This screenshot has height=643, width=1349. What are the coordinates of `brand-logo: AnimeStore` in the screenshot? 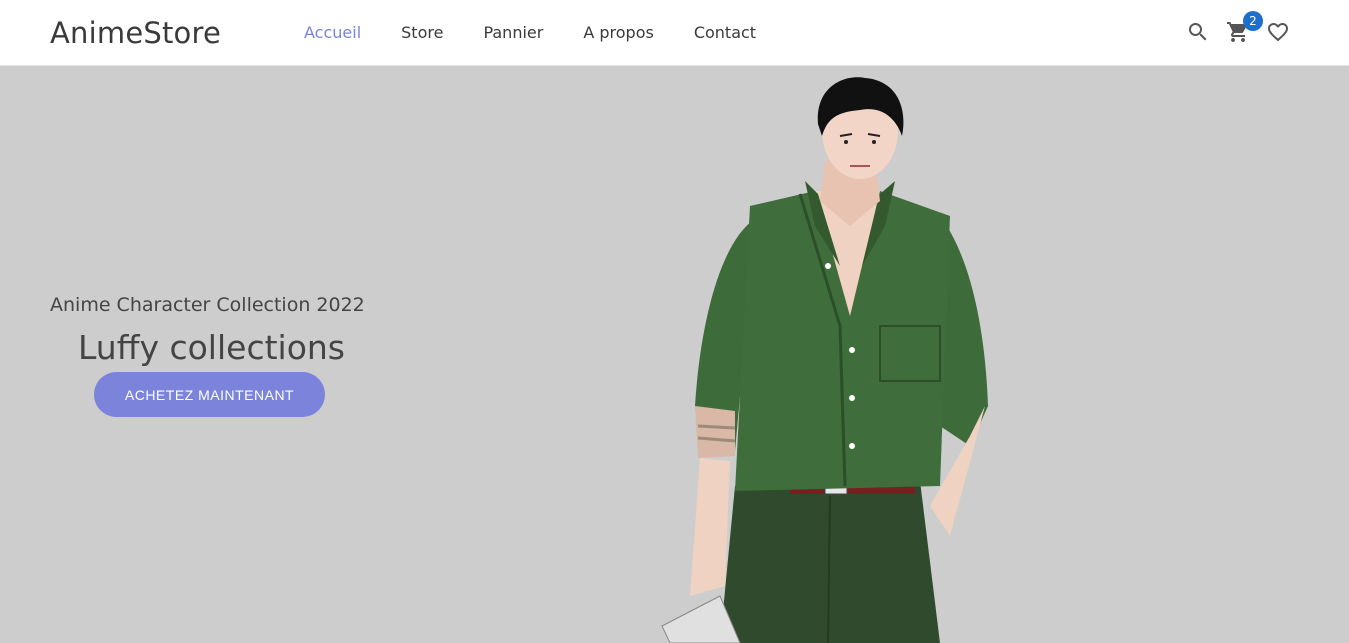 It's located at (135, 33).